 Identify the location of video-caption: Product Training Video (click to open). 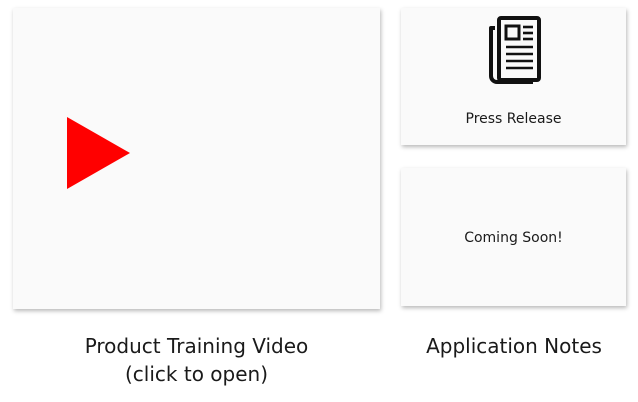
(196, 360).